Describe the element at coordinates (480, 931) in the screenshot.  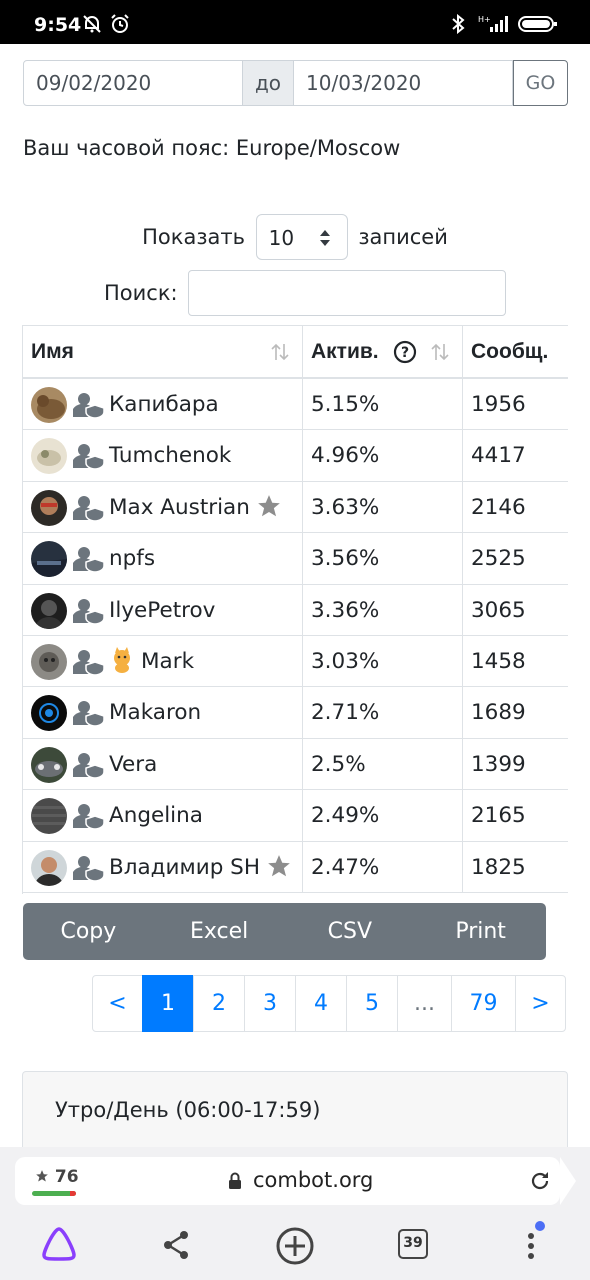
I see `print-button: Print` at that location.